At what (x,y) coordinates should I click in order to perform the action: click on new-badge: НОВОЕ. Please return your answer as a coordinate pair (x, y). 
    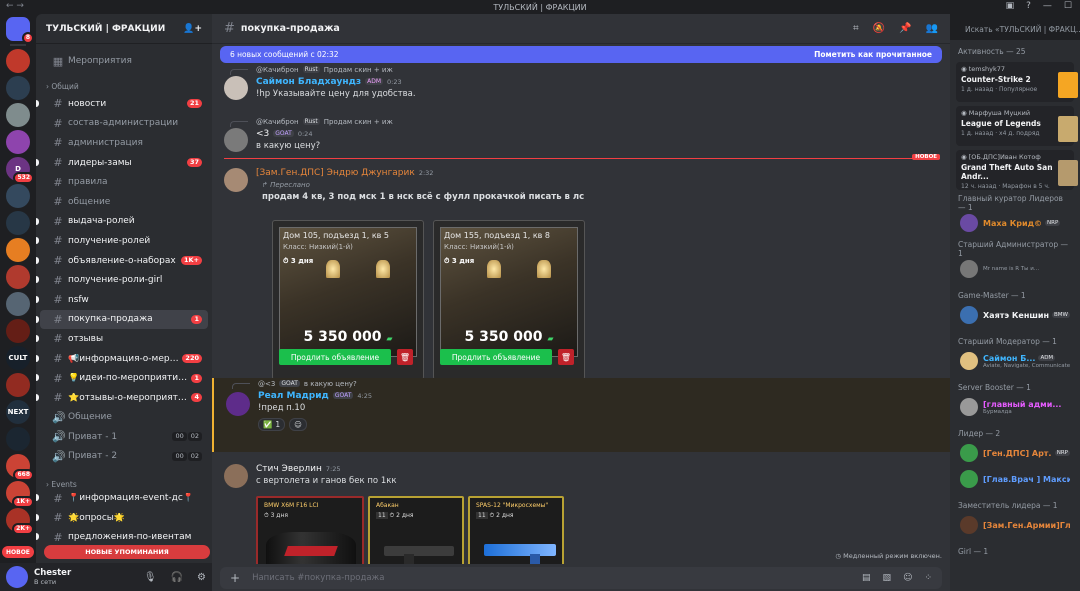
    Looking at the image, I should click on (18, 552).